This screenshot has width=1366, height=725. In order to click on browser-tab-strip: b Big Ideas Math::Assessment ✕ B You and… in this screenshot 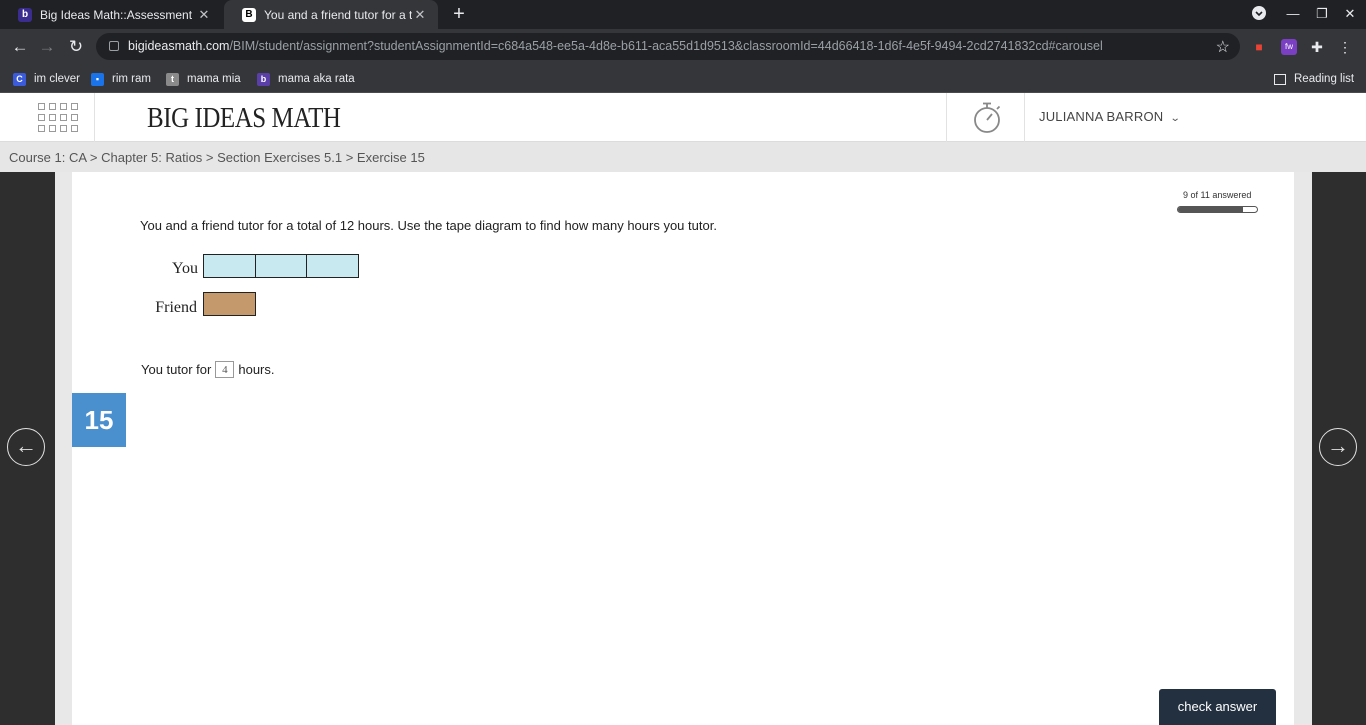, I will do `click(683, 14)`.